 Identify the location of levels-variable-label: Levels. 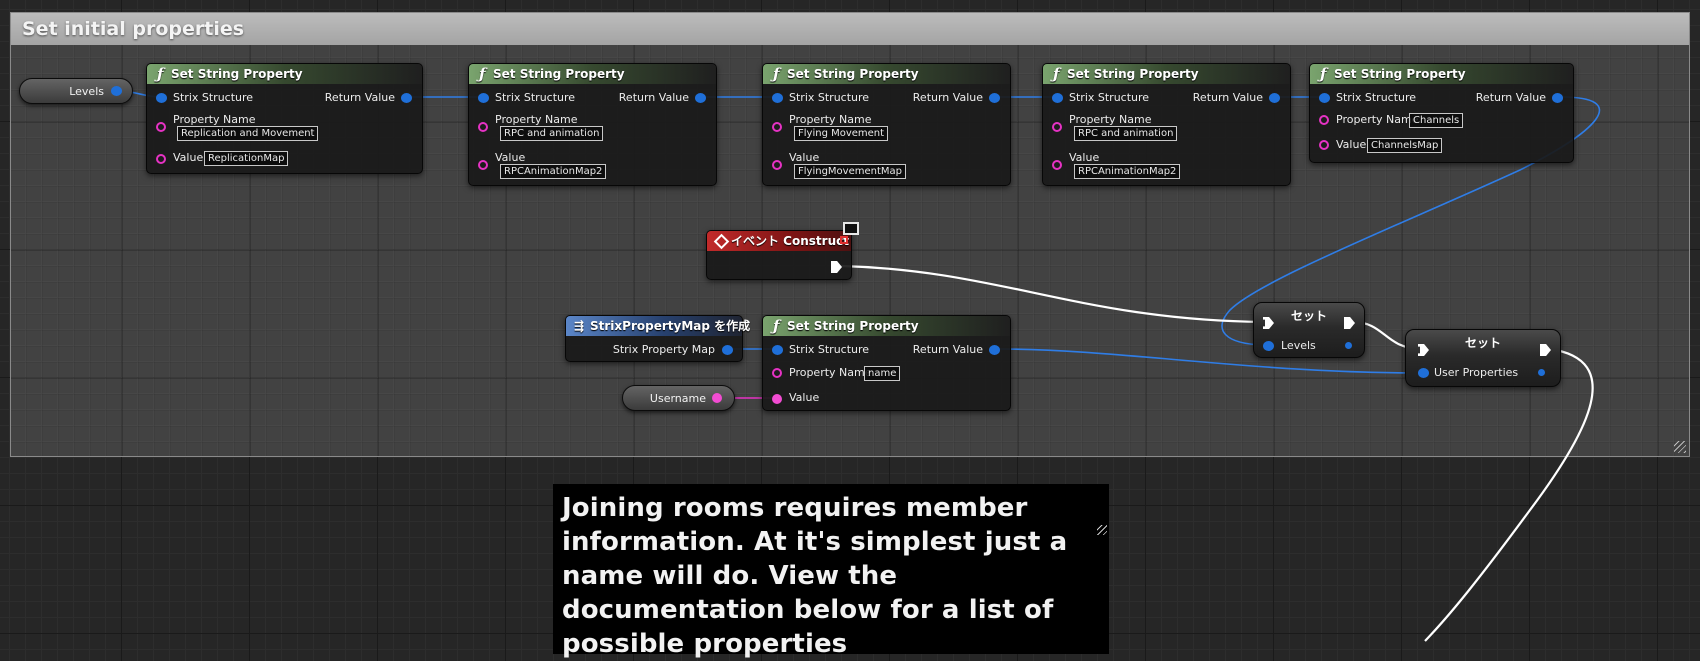
(86, 91).